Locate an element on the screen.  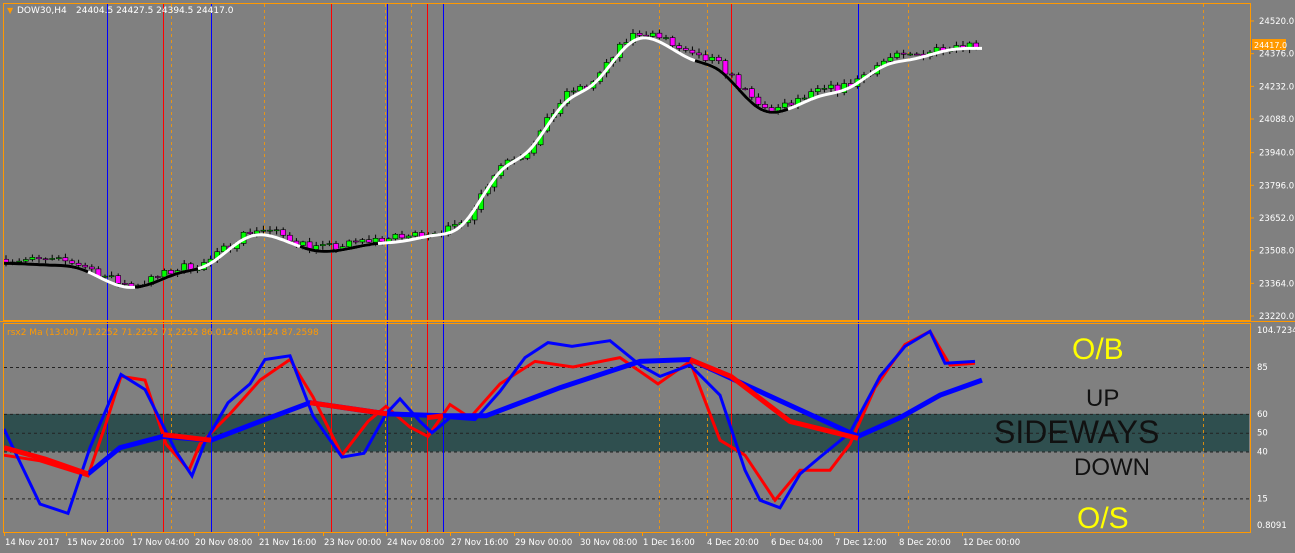
price-tick-label: 24376.0 is located at coordinates (1276, 55).